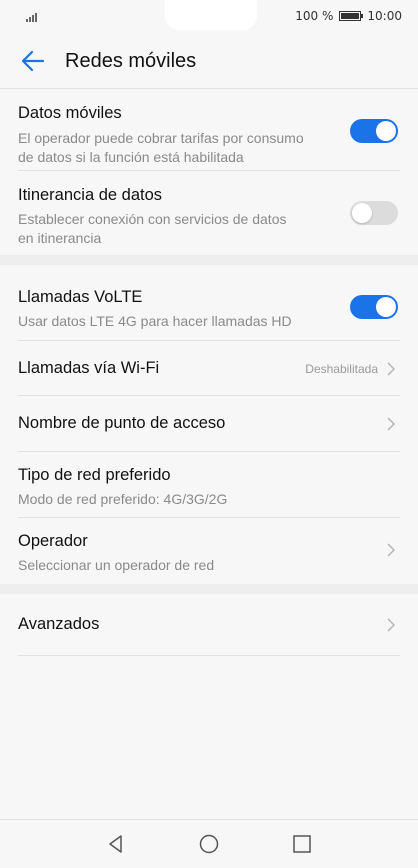 This screenshot has height=868, width=418. I want to click on setting-advanced: Avanzados, so click(209, 625).